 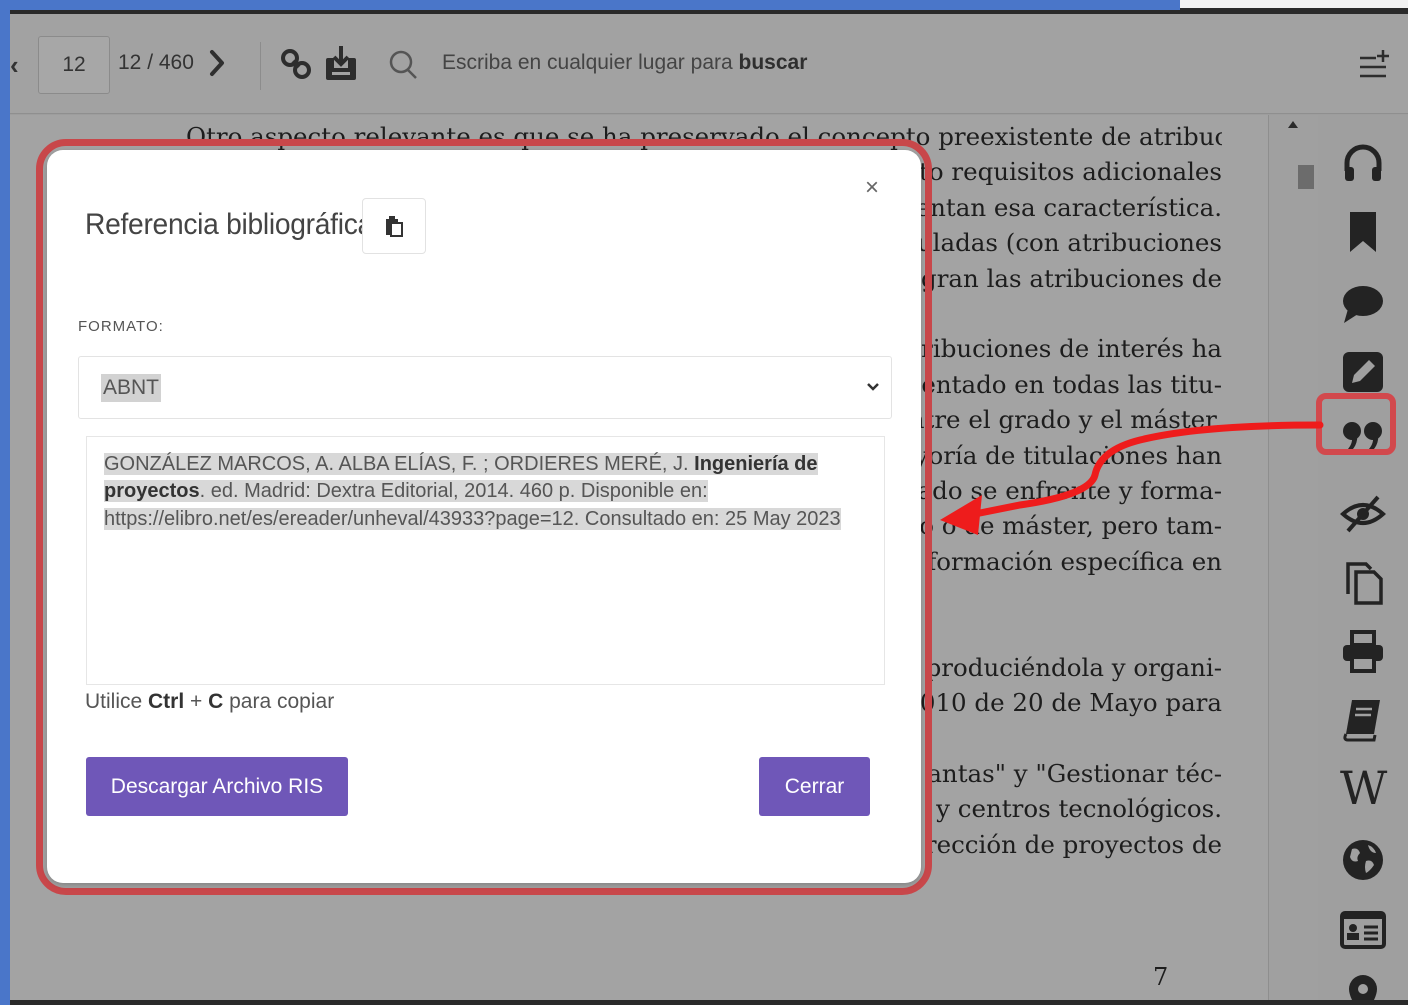 What do you see at coordinates (1293, 557) in the screenshot?
I see `scrollbar` at bounding box center [1293, 557].